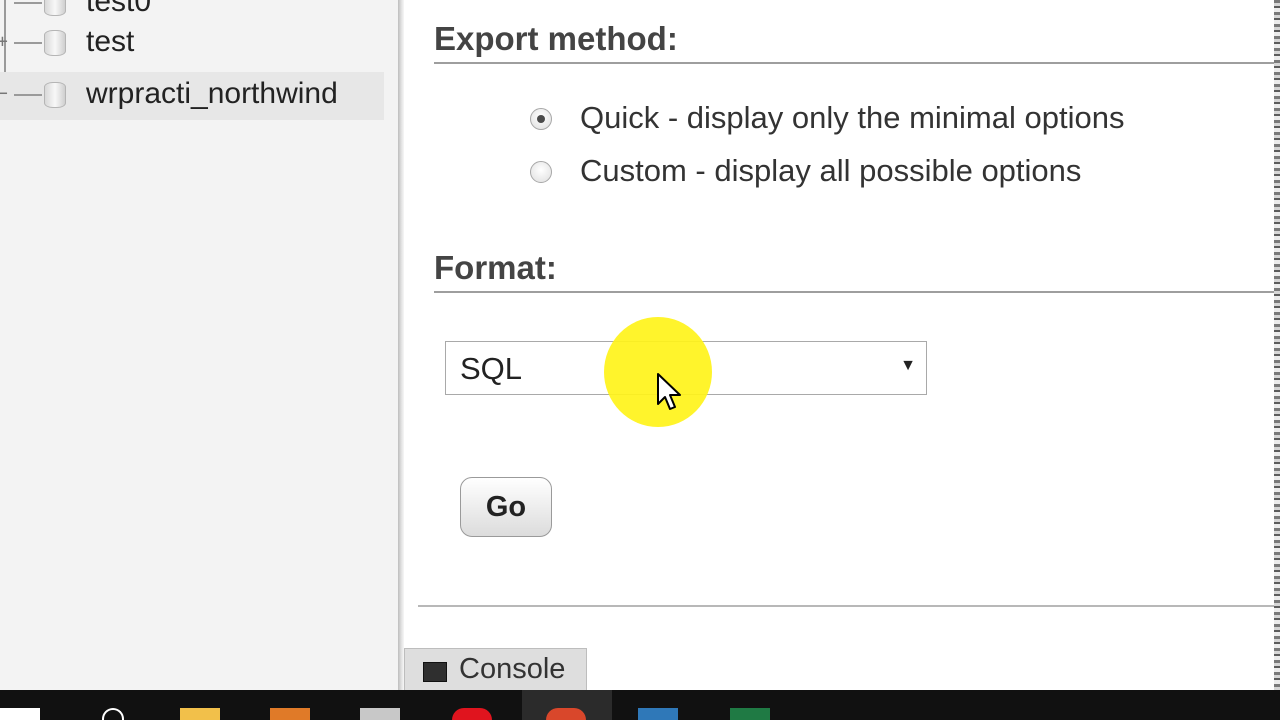 This screenshot has width=1280, height=720. What do you see at coordinates (669, 391) in the screenshot?
I see `mouse-pointer-icon` at bounding box center [669, 391].